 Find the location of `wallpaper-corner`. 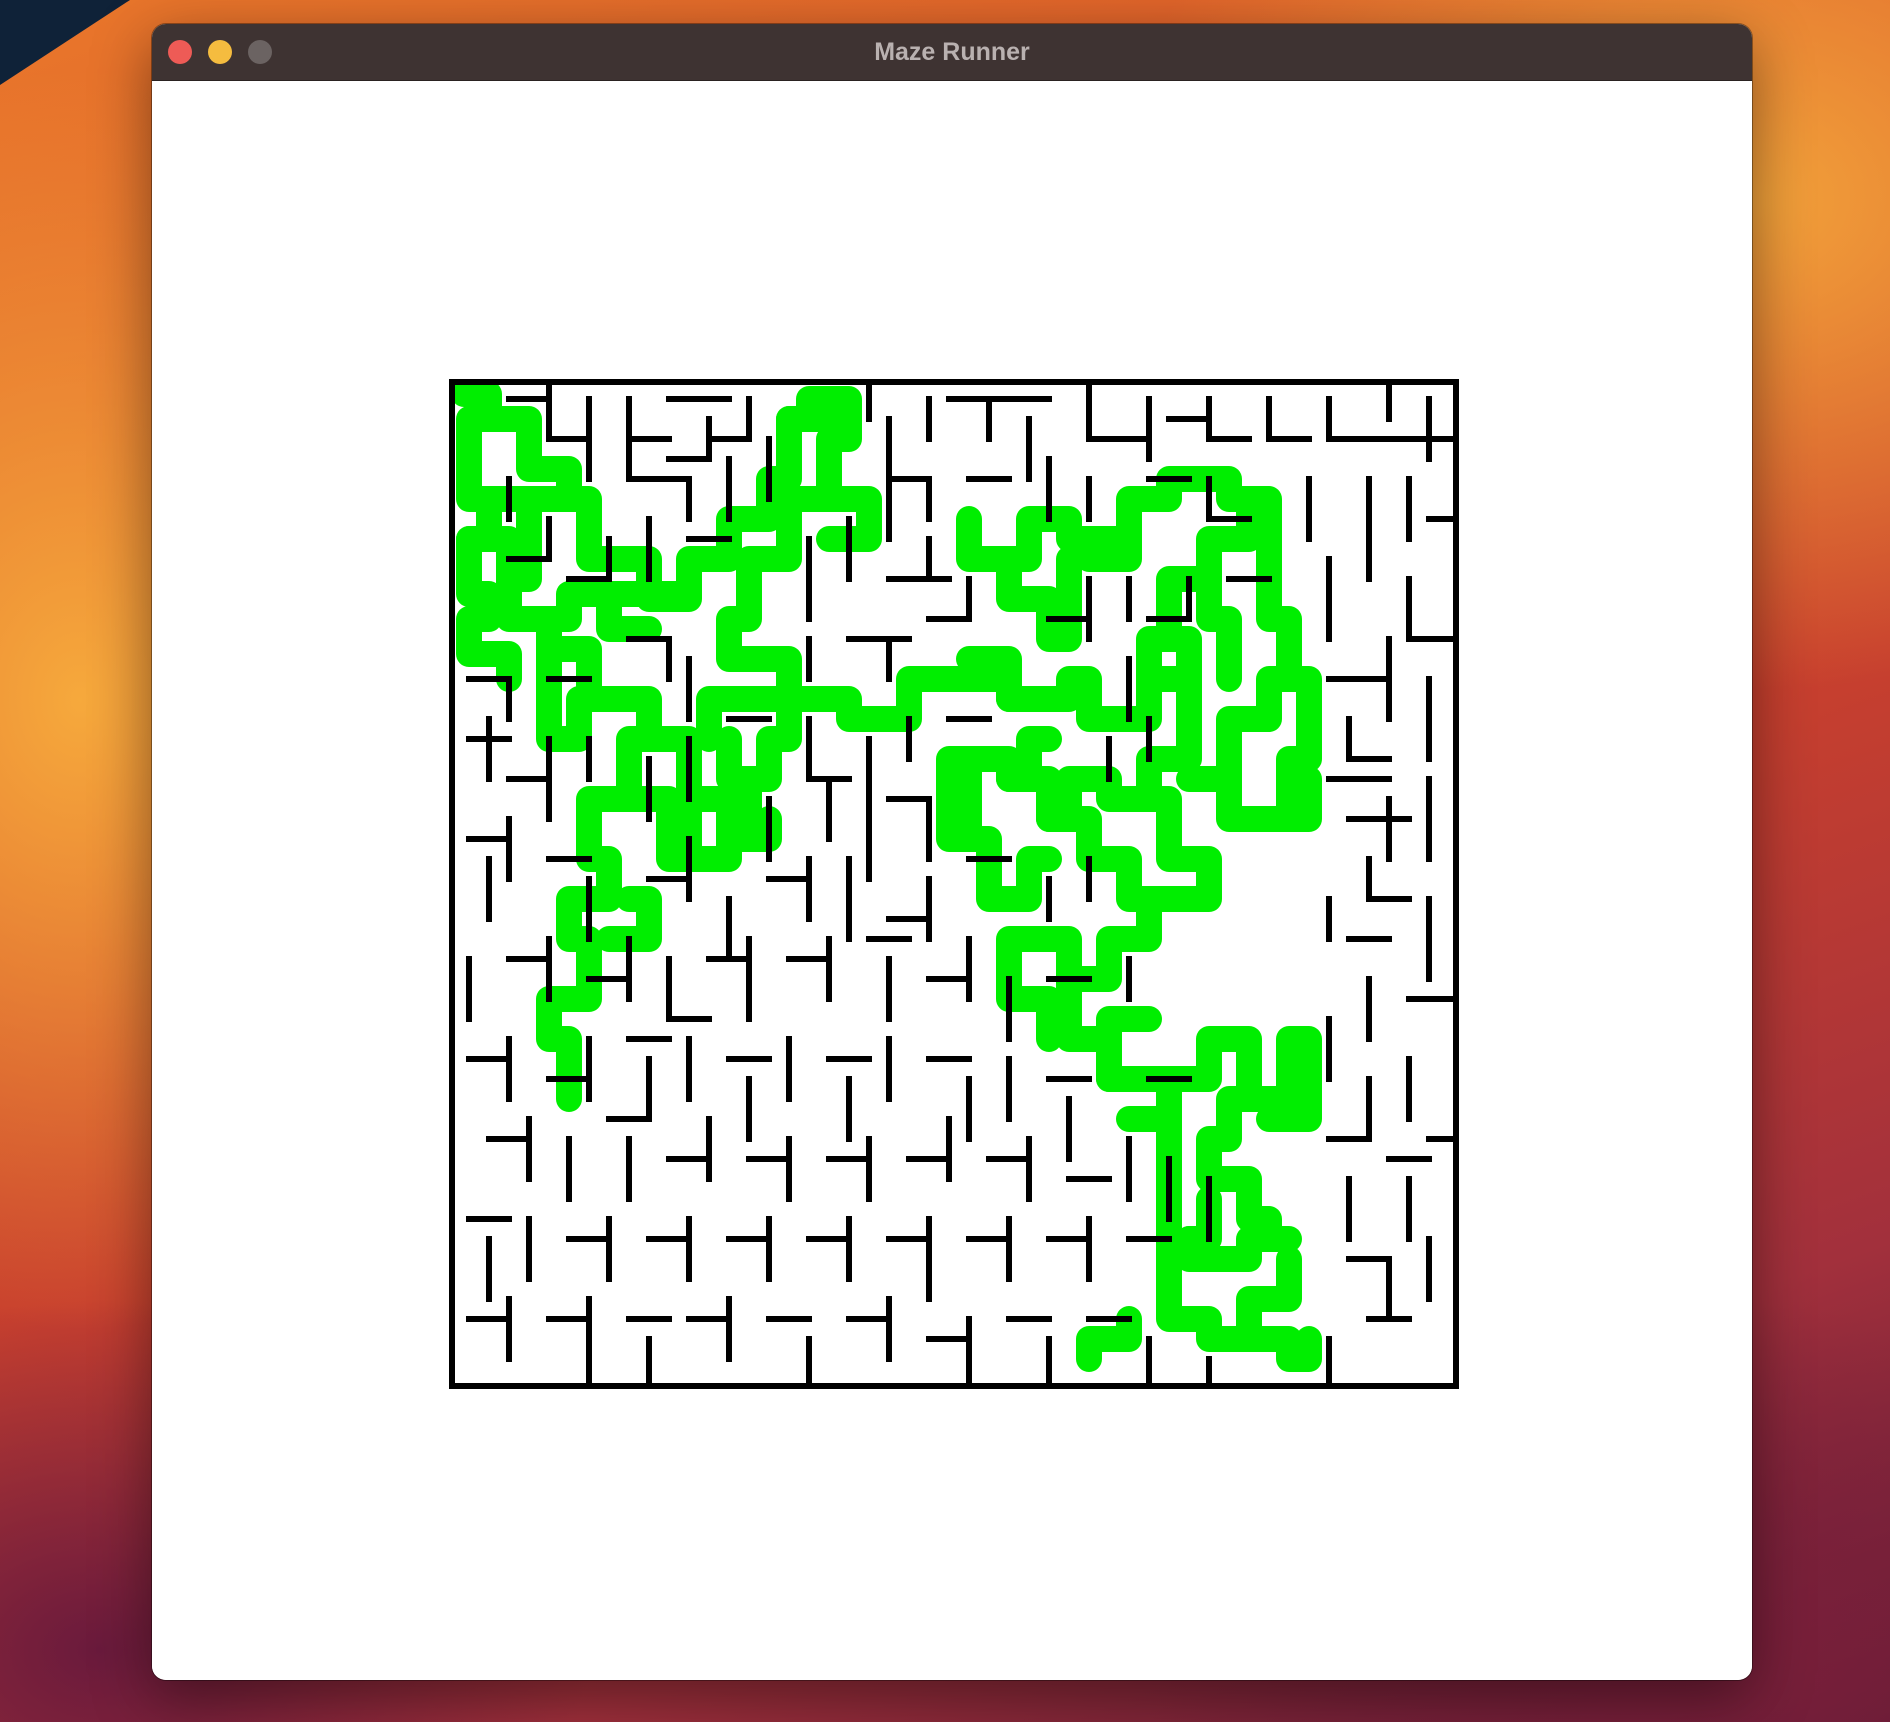

wallpaper-corner is located at coordinates (65, 42).